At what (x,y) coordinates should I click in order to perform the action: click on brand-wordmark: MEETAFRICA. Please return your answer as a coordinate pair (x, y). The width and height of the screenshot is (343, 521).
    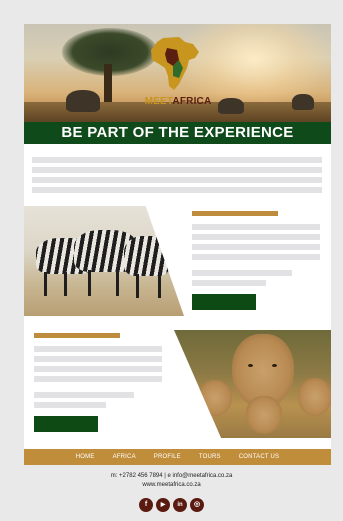
    Looking at the image, I should click on (178, 101).